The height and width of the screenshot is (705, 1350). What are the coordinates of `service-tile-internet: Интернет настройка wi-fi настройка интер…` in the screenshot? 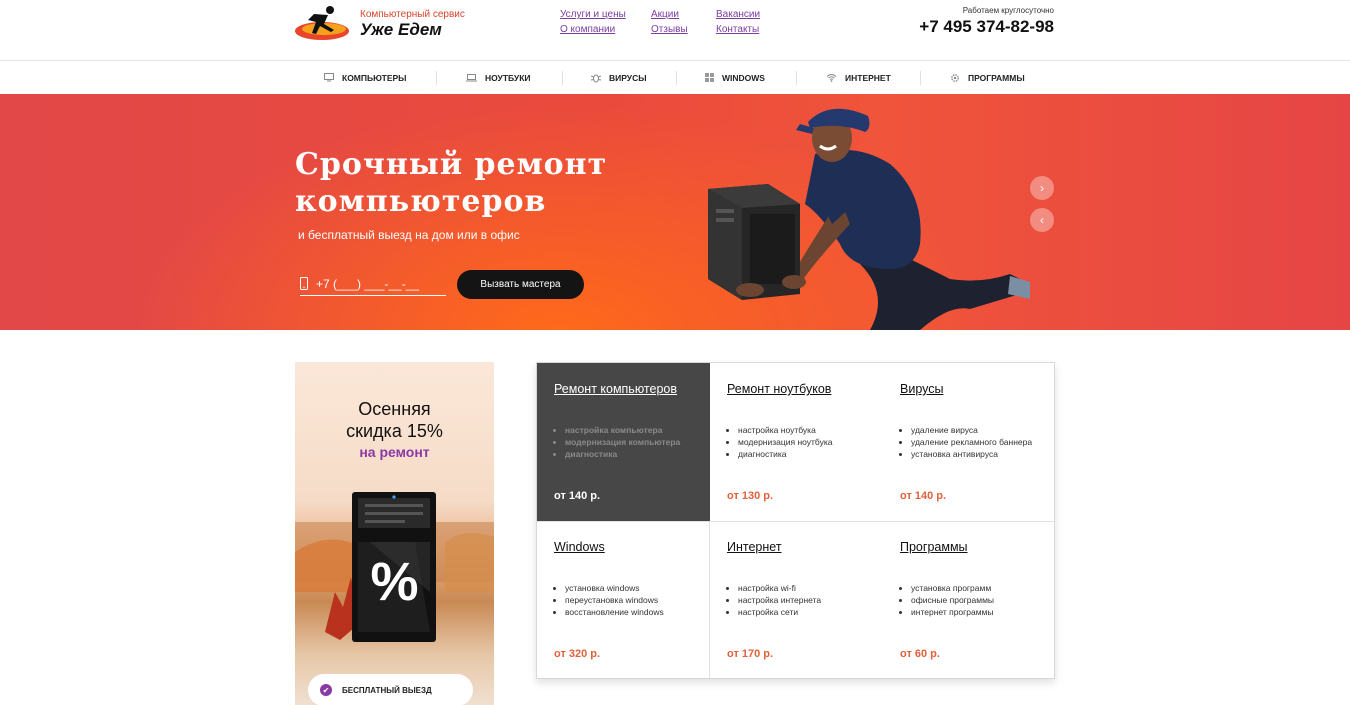 It's located at (796, 600).